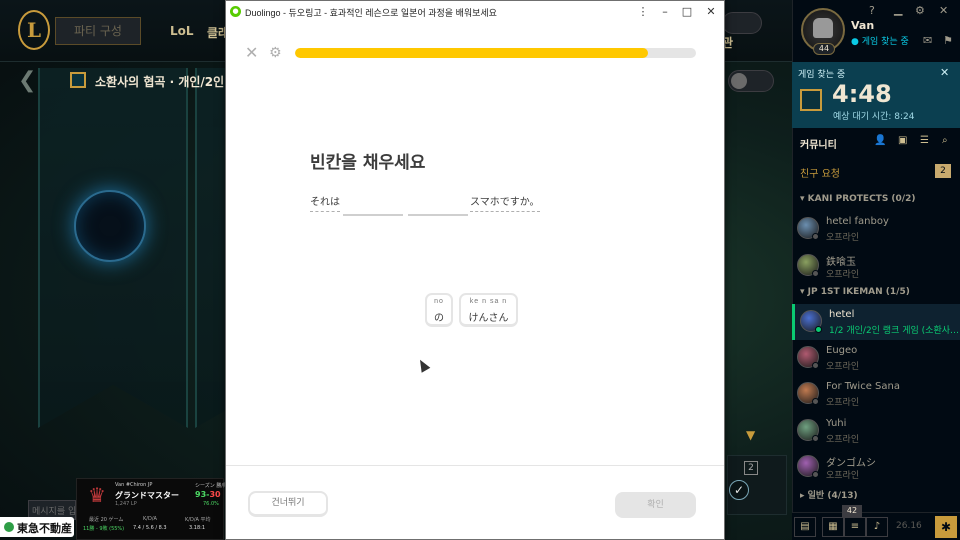 This screenshot has width=960, height=540. I want to click on widget-kda-value: 7.4 / 5.6 / 8.3, so click(150, 528).